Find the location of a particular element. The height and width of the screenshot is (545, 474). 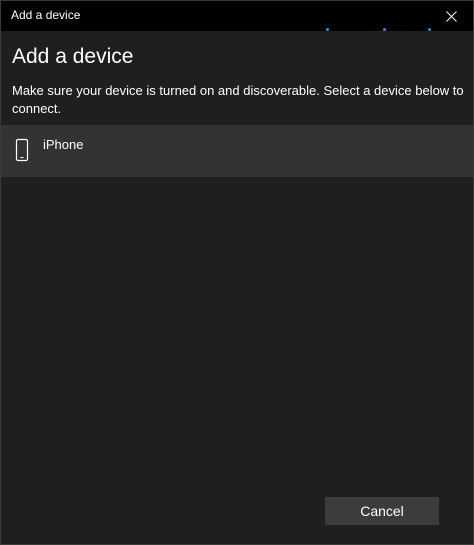

device-name: iPhone is located at coordinates (63, 144).